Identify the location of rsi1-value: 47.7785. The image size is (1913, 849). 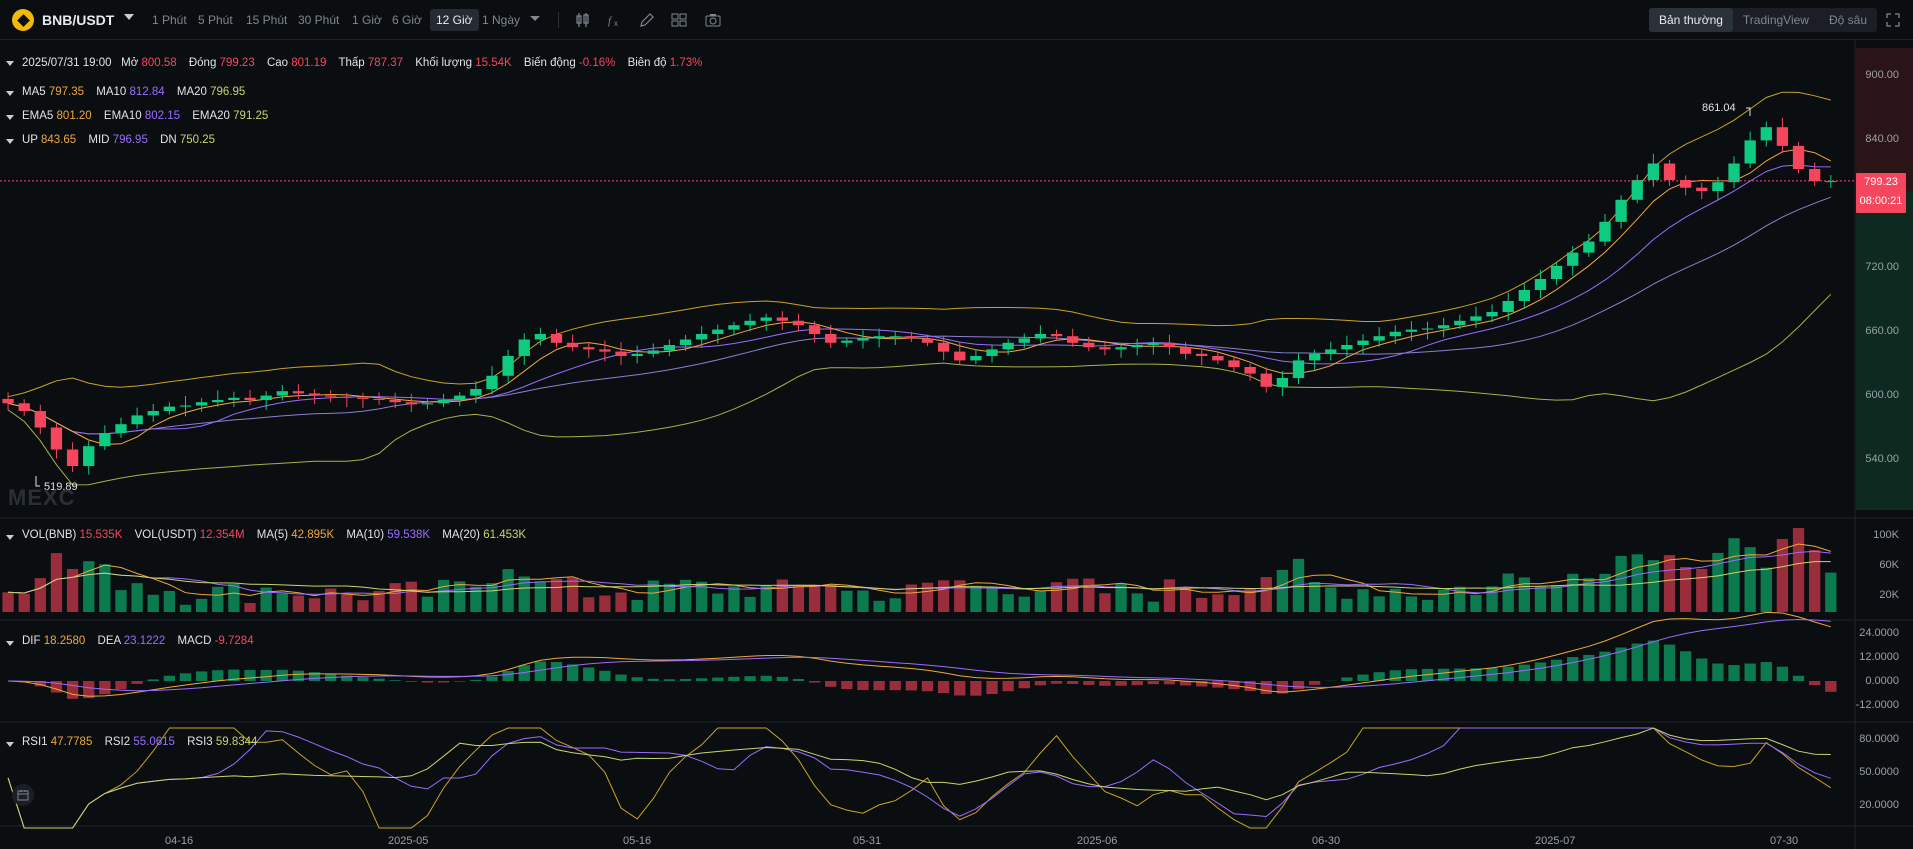
(71, 742).